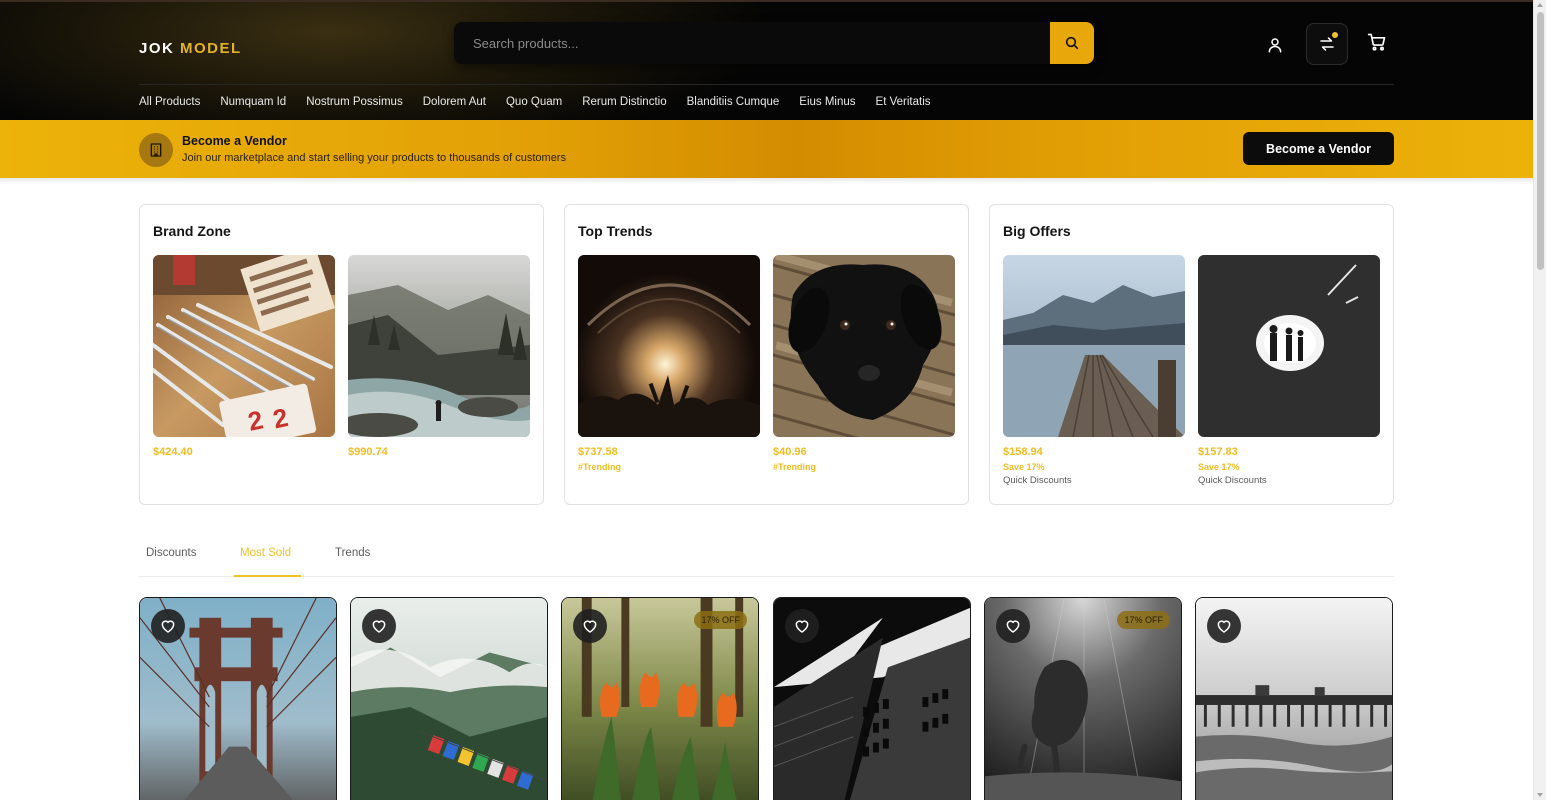 This screenshot has width=1546, height=800. What do you see at coordinates (341, 354) in the screenshot?
I see `card-brand-zone: Brand Zone 22 $424.40 $990.74` at bounding box center [341, 354].